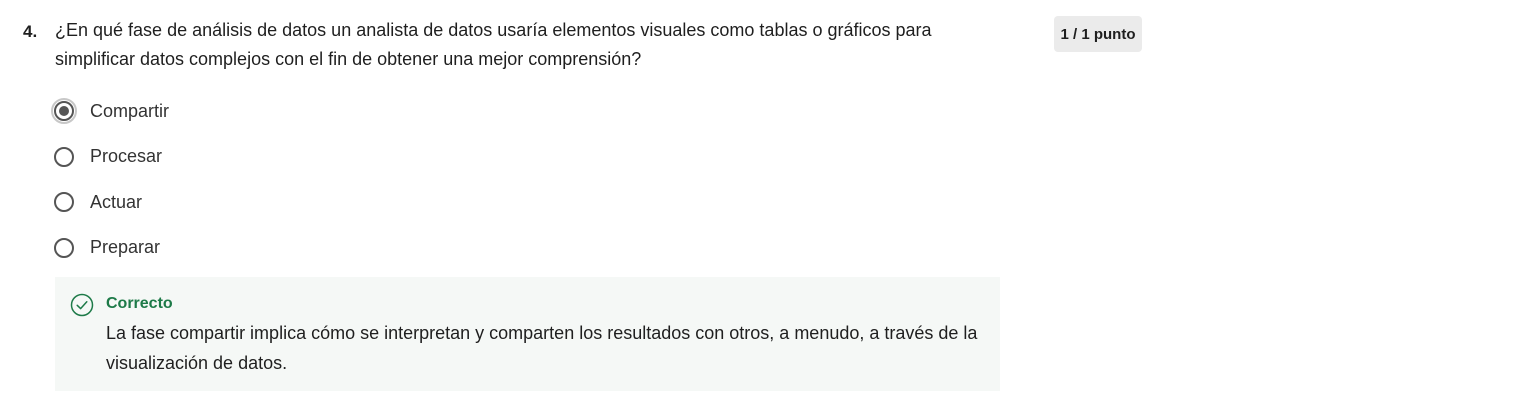 Image resolution: width=1523 pixels, height=411 pixels. What do you see at coordinates (130, 110) in the screenshot?
I see `option-label: Compartir` at bounding box center [130, 110].